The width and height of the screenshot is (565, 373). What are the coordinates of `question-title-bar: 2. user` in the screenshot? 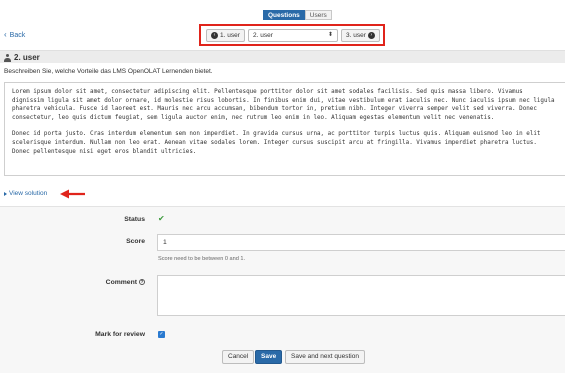 It's located at (282, 56).